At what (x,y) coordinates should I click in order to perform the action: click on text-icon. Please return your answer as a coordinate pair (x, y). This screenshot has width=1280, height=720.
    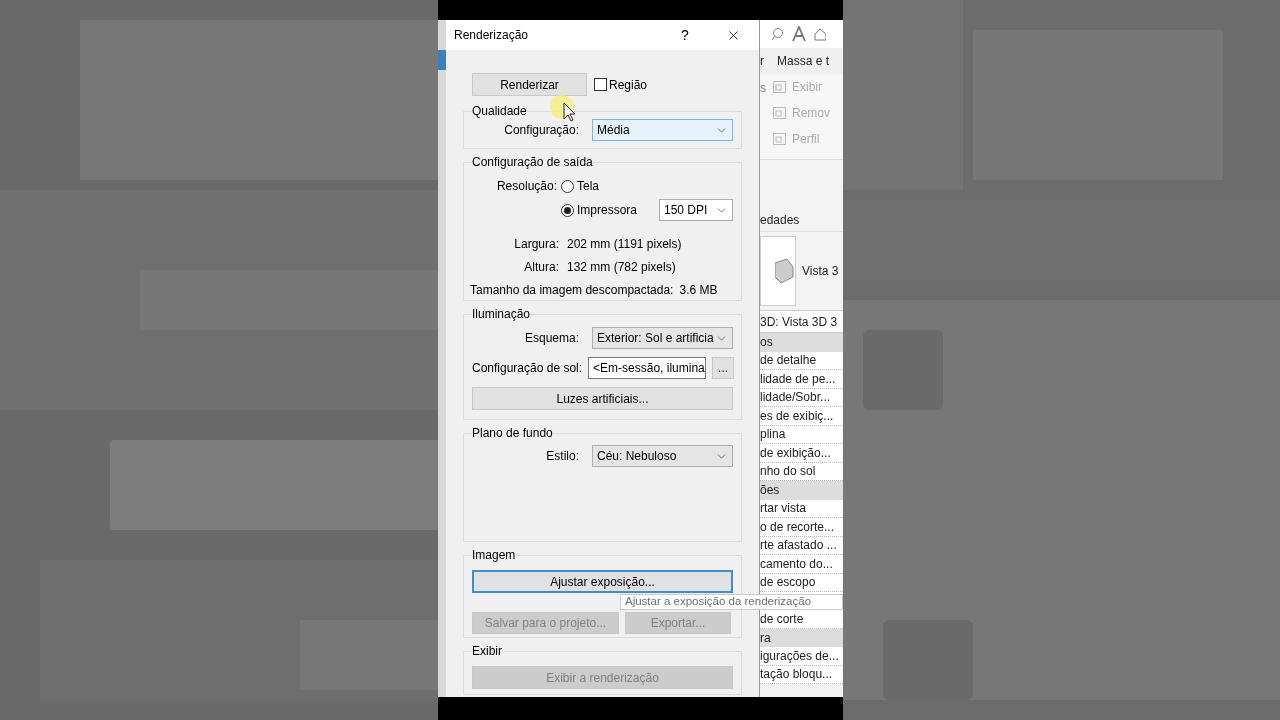
    Looking at the image, I should click on (799, 34).